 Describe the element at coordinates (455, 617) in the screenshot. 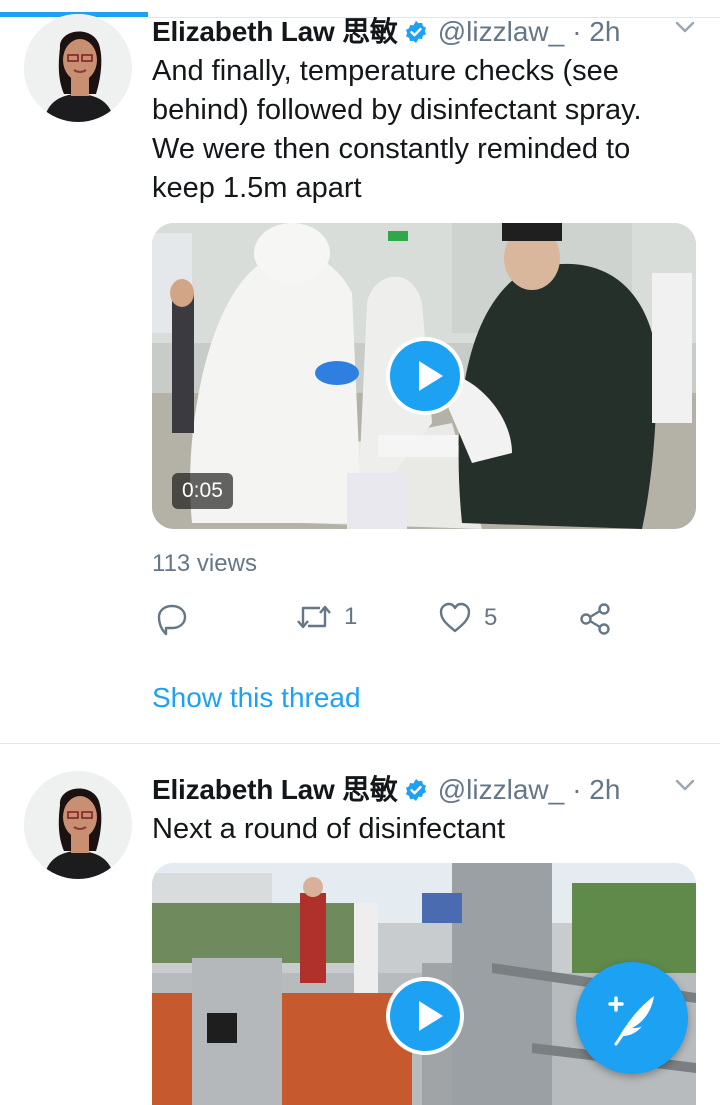

I see `heart-icon` at that location.